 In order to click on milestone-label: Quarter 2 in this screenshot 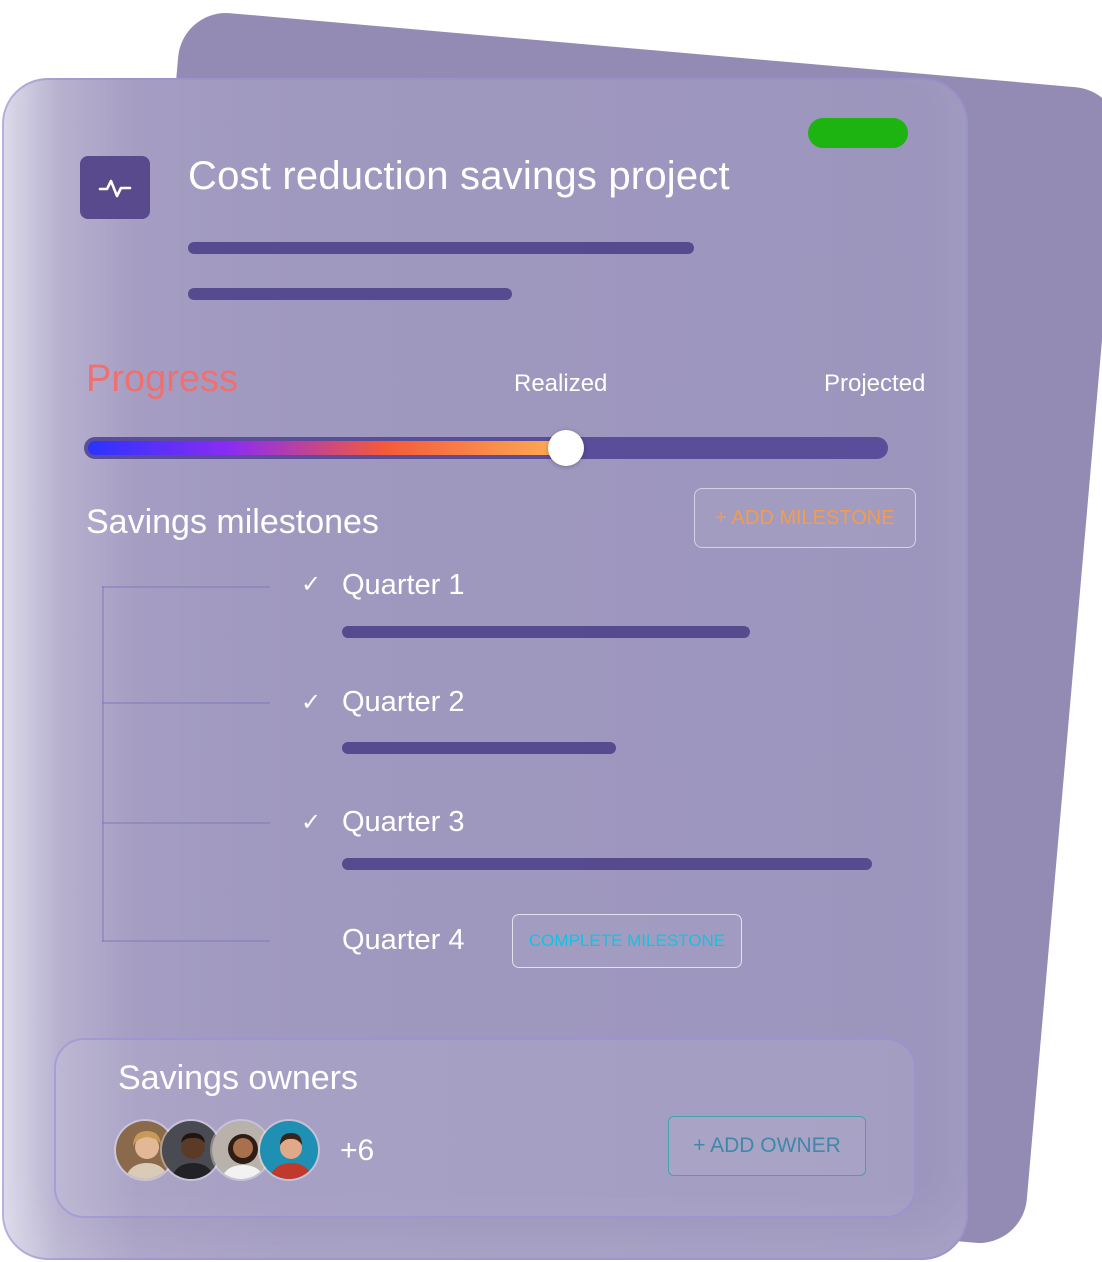, I will do `click(403, 702)`.